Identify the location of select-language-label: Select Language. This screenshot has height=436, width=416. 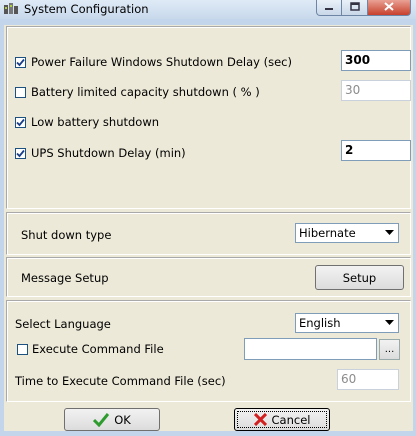
(63, 324).